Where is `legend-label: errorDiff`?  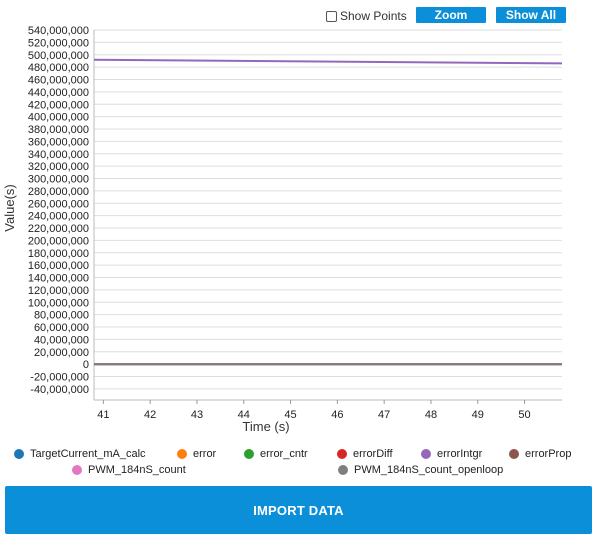
legend-label: errorDiff is located at coordinates (373, 454).